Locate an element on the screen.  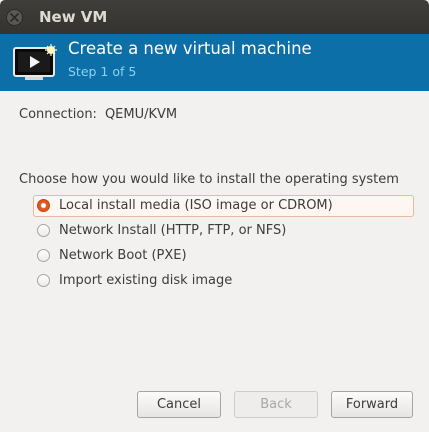
close-window-button is located at coordinates (14, 17).